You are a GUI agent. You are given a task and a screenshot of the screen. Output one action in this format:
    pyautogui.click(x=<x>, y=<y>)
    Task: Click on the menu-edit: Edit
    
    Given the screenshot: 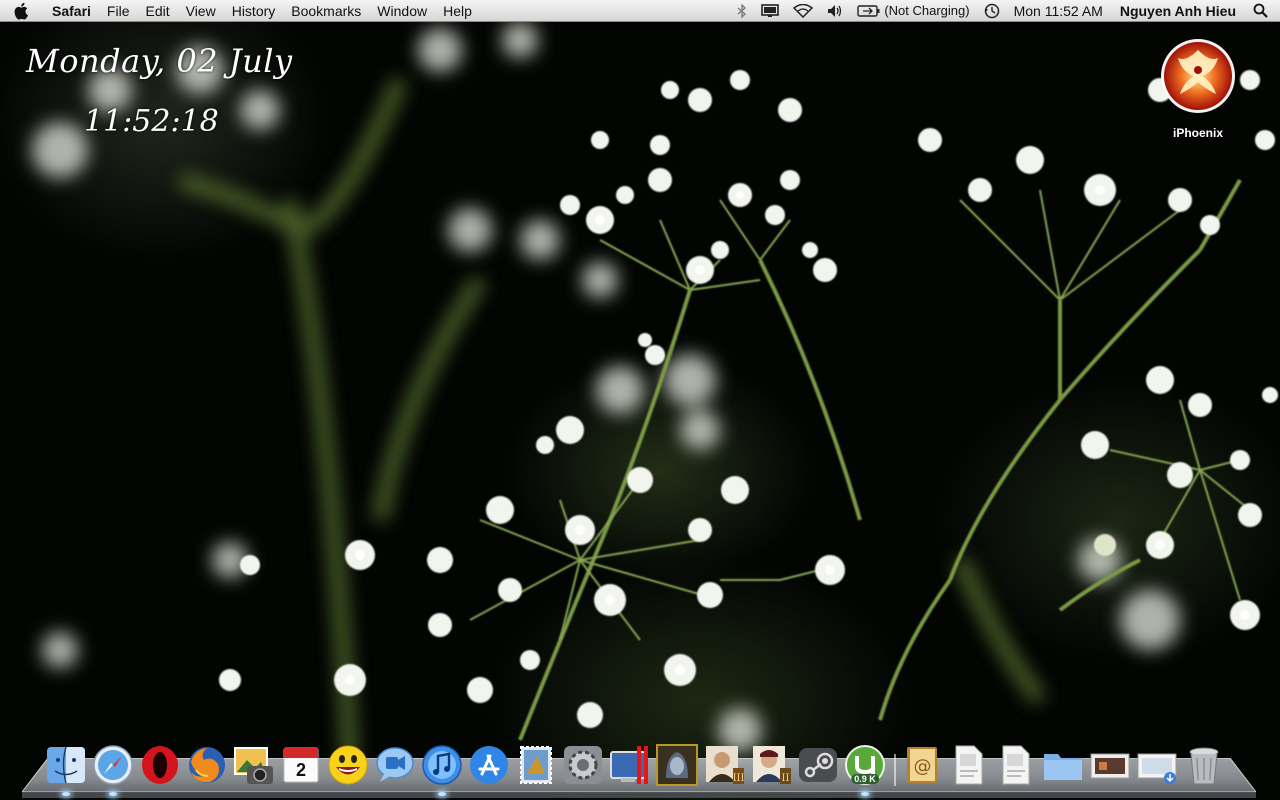 What is the action you would take?
    pyautogui.click(x=157, y=11)
    